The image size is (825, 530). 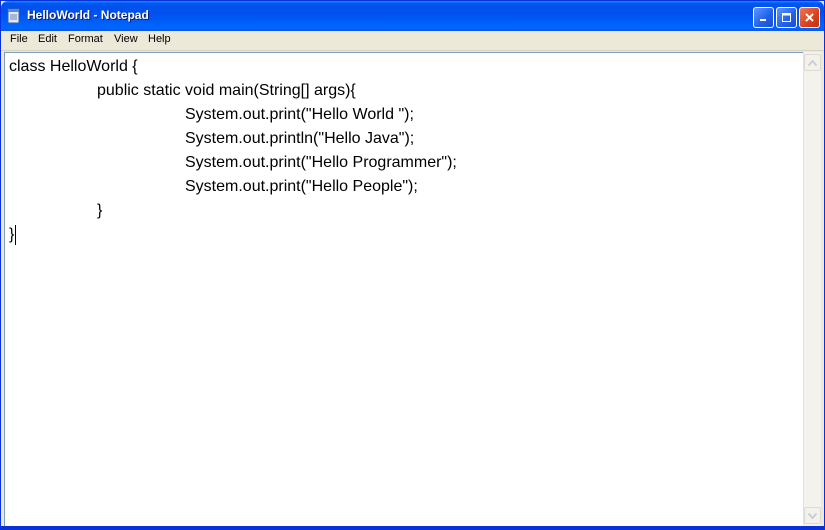 I want to click on window-bottom-border, so click(x=412, y=527).